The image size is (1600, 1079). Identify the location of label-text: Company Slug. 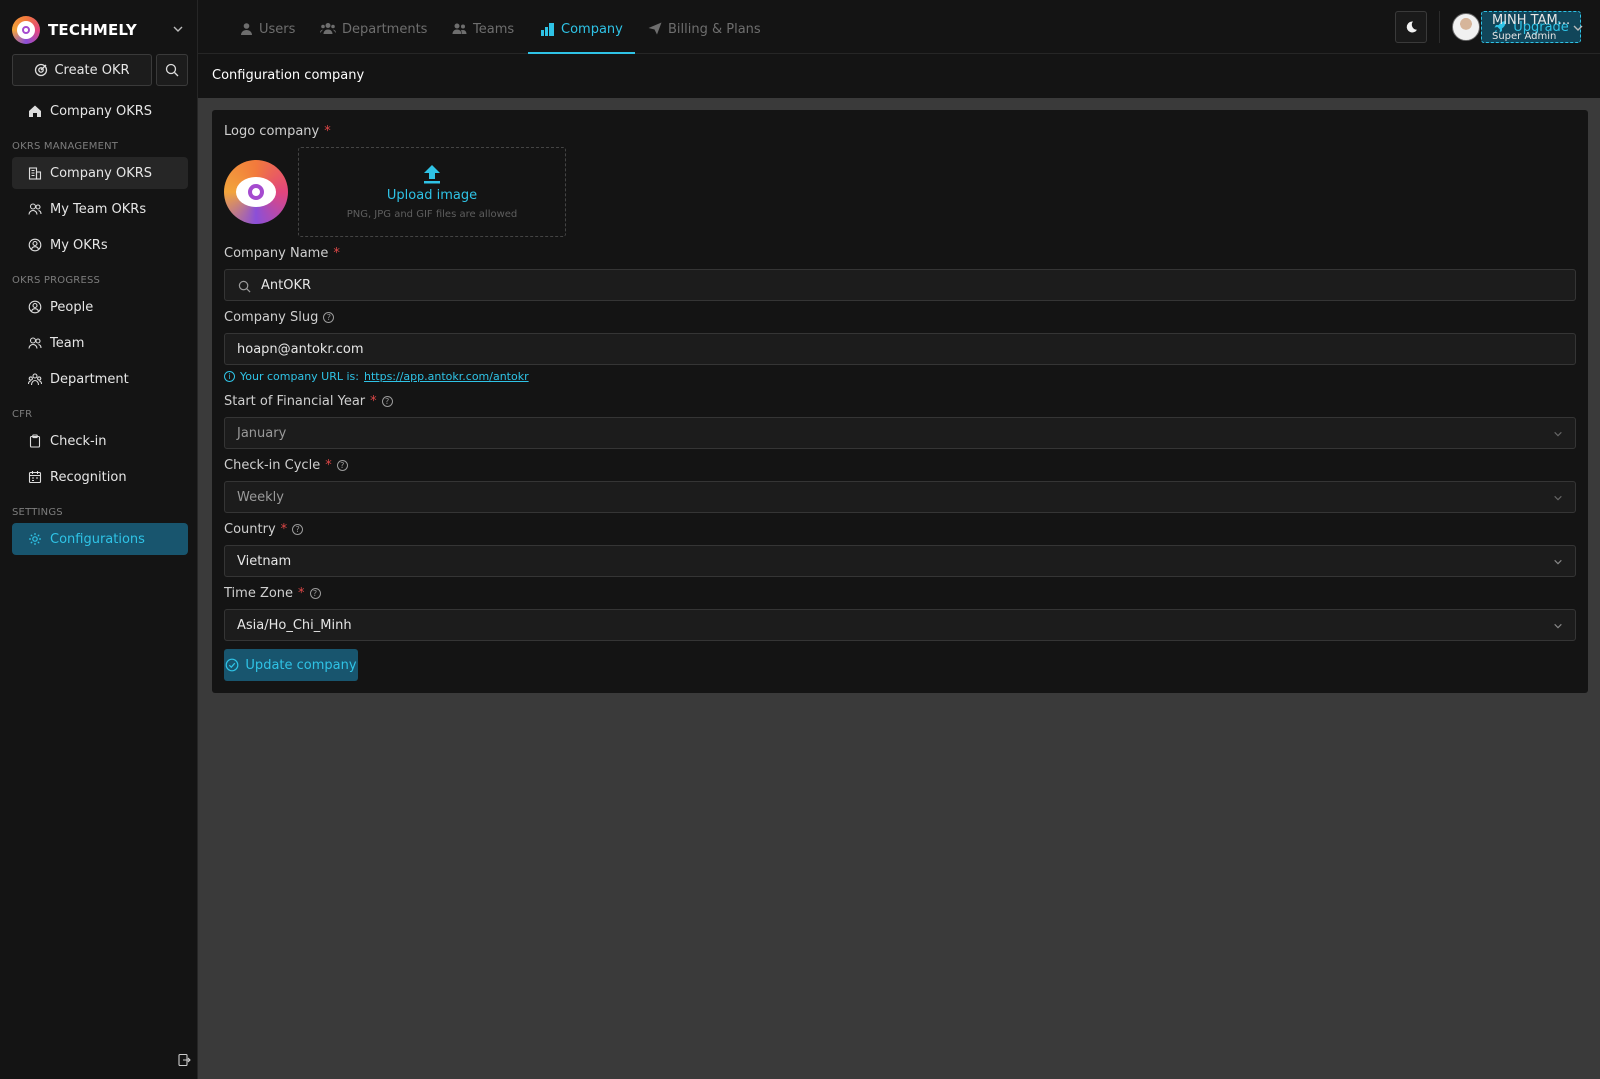
(271, 317).